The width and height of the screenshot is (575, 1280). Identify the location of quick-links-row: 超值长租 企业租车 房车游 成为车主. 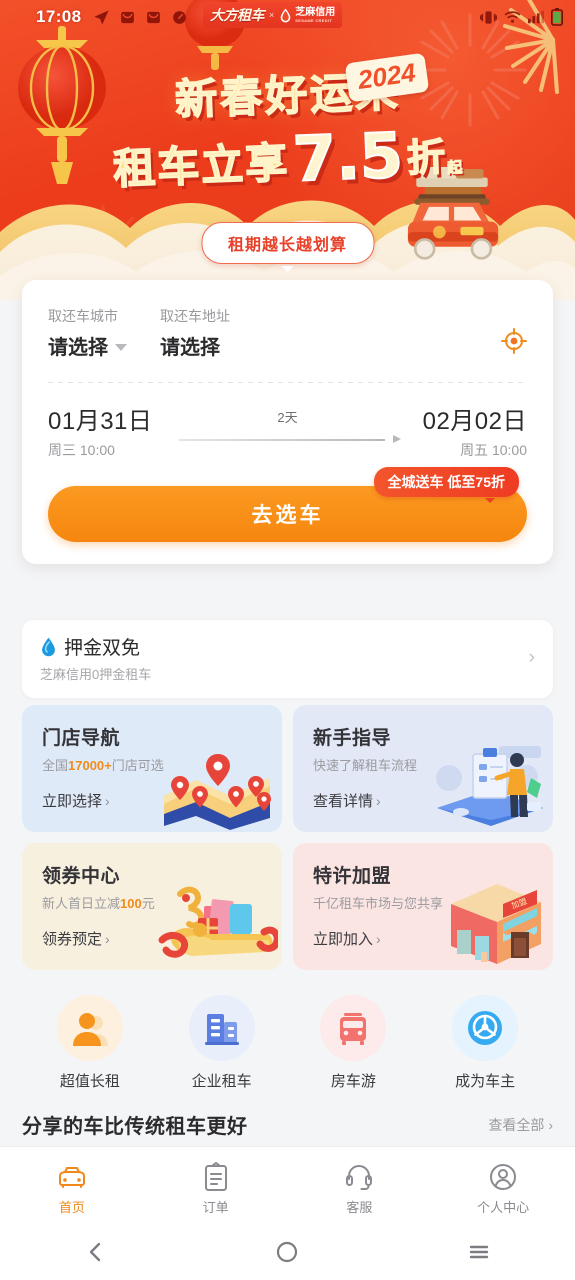
(287, 1043).